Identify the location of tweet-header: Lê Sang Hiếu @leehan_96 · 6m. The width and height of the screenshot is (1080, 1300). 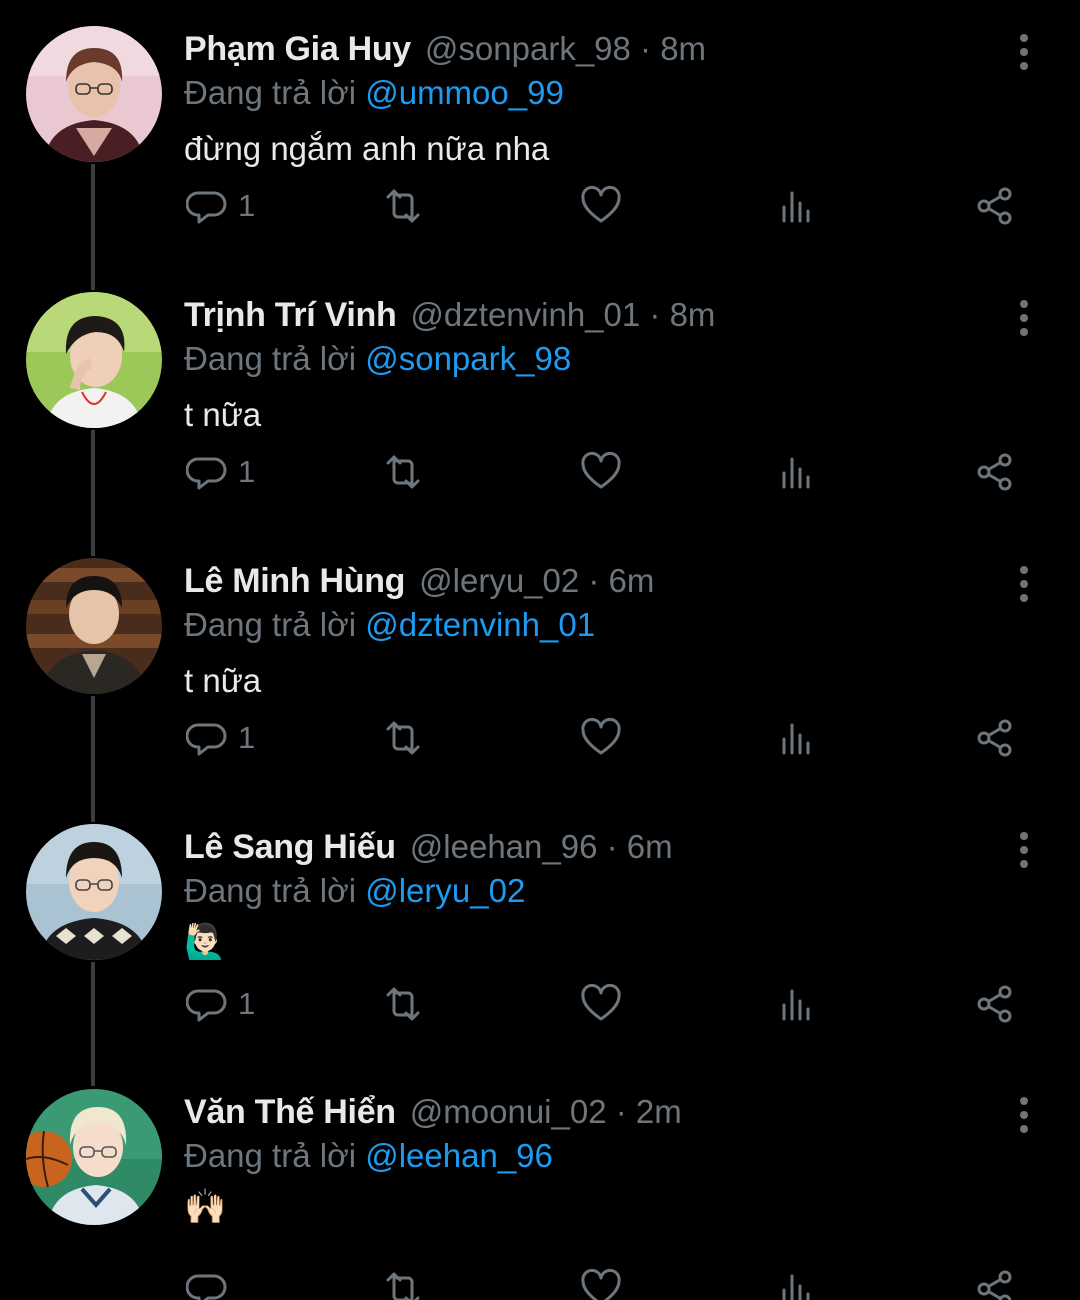
(428, 849).